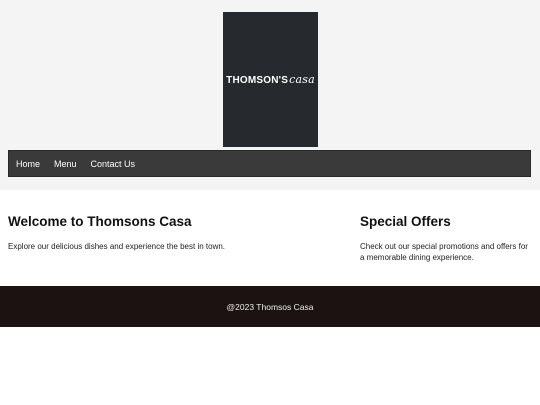  I want to click on footer: @2023 Thomsos Casa, so click(270, 306).